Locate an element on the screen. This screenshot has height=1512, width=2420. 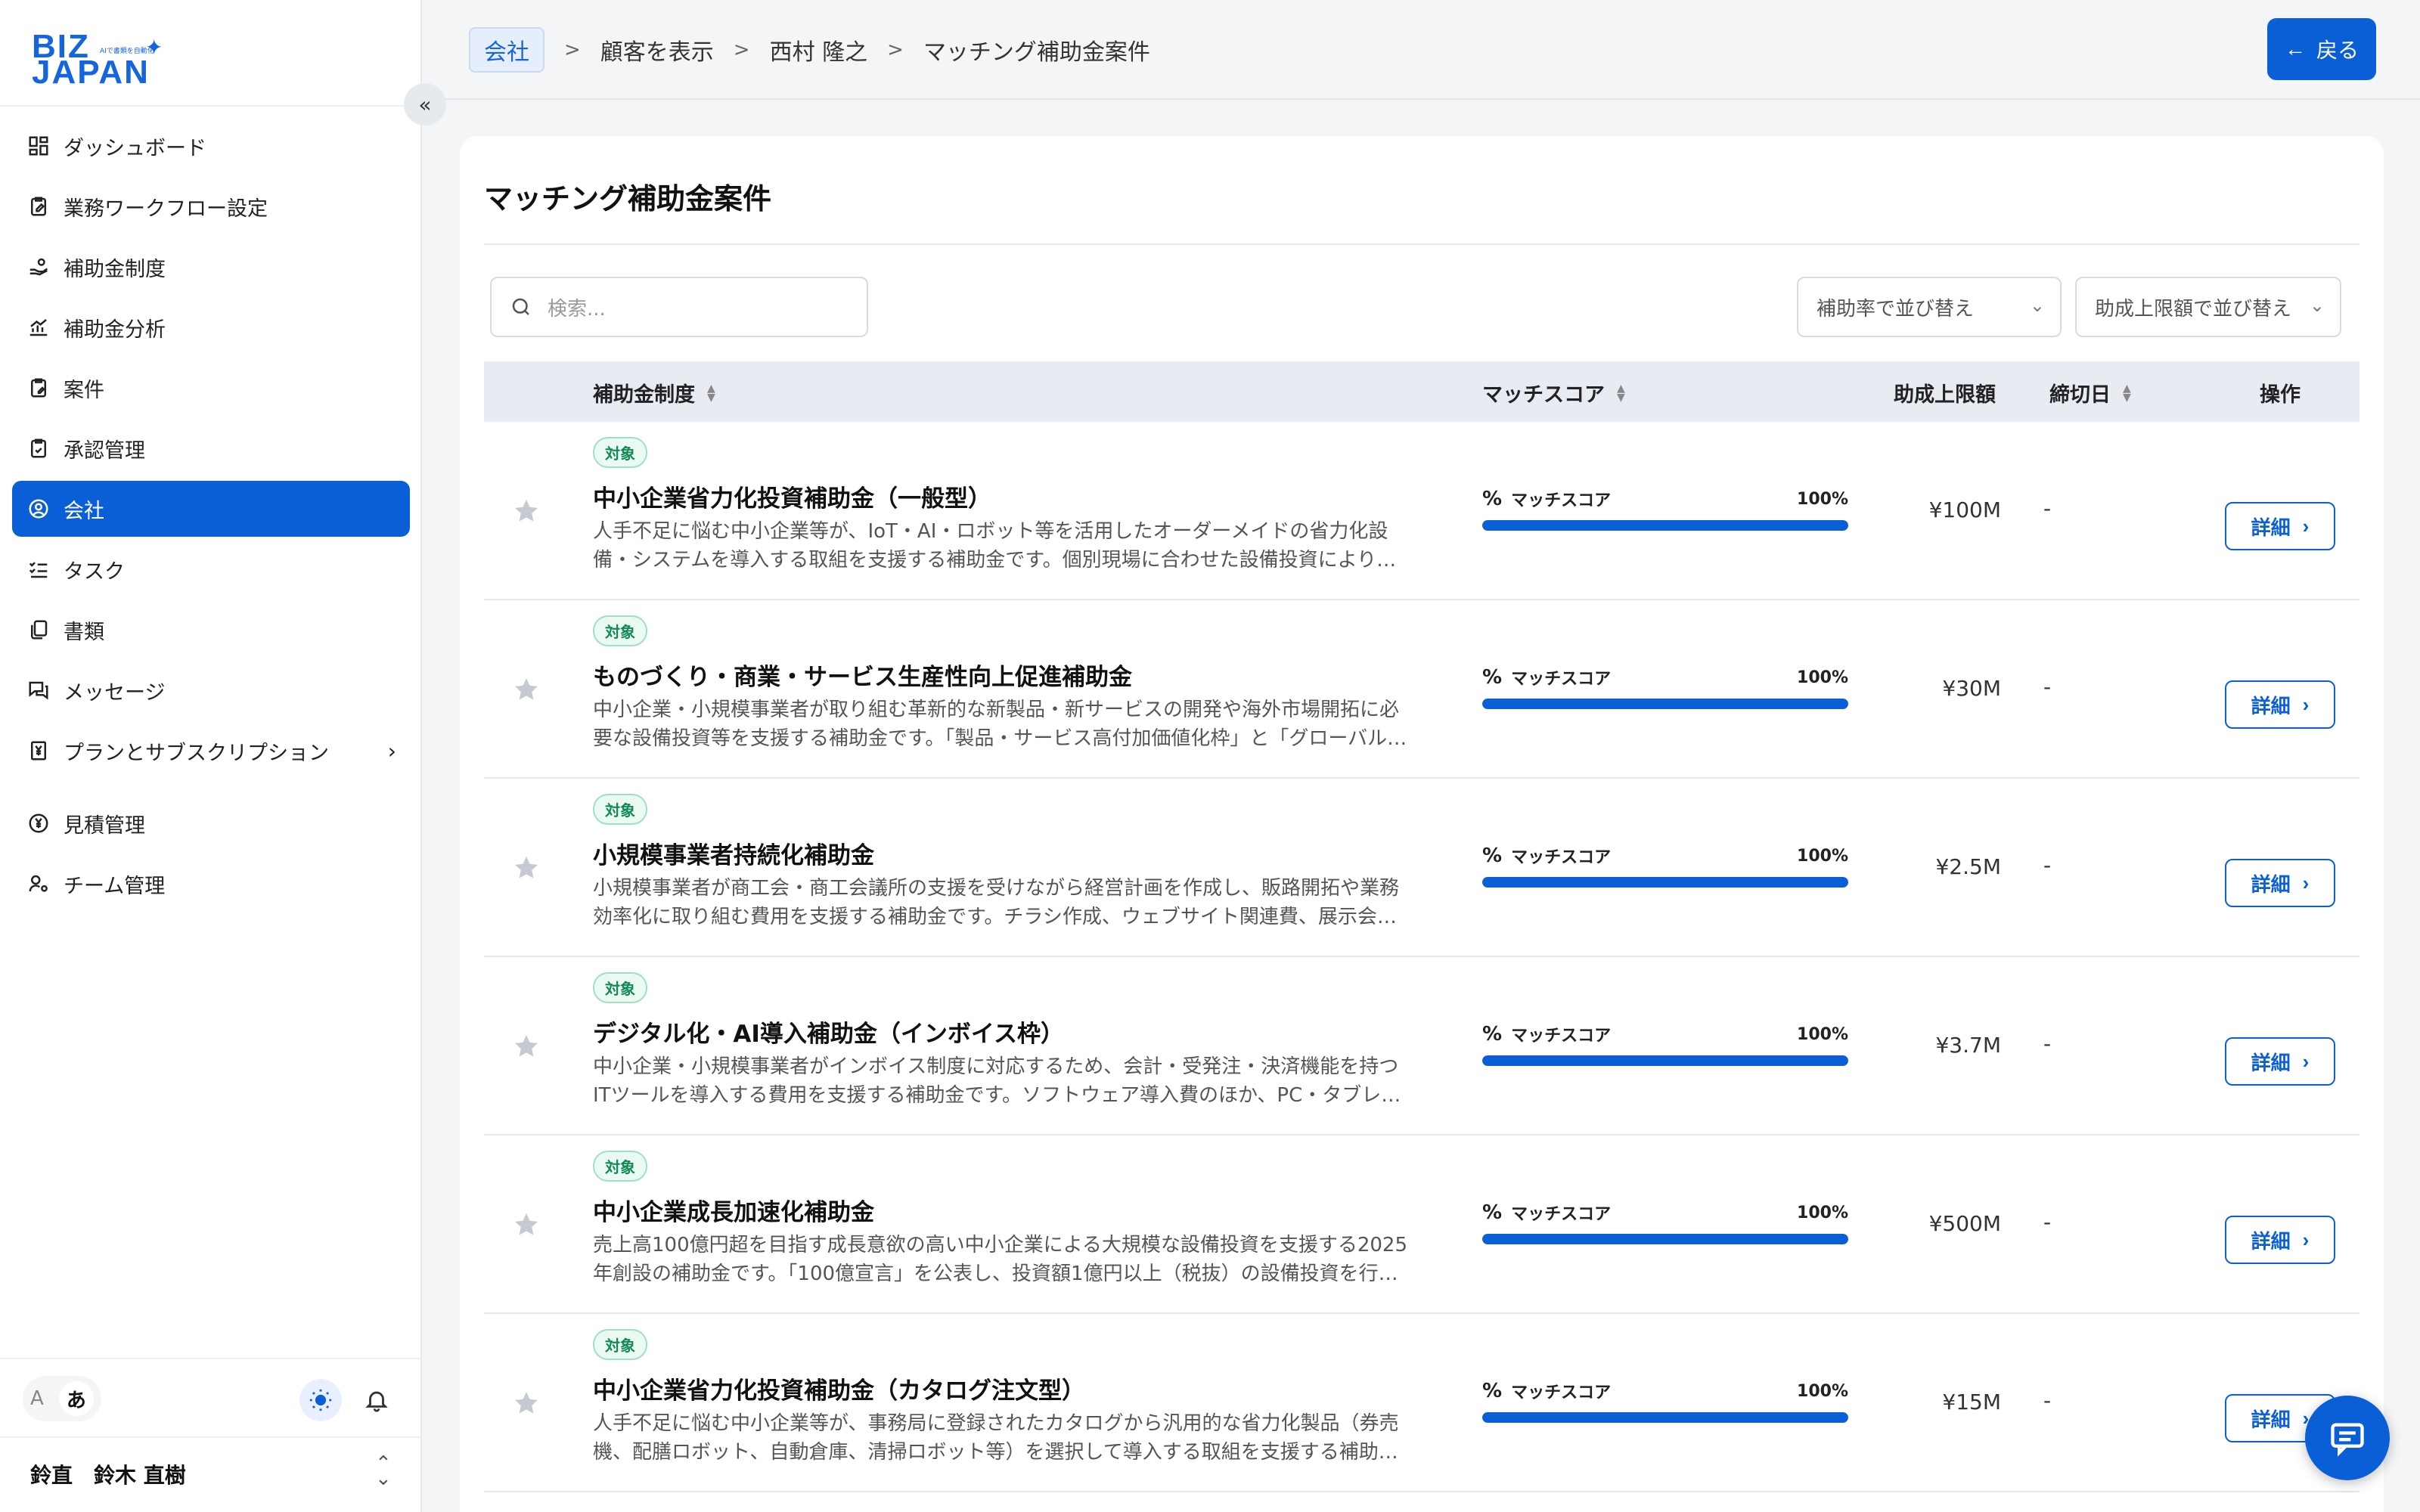
grant-title: デジタル化・AI導入補助金（インボイス枠） is located at coordinates (828, 1032).